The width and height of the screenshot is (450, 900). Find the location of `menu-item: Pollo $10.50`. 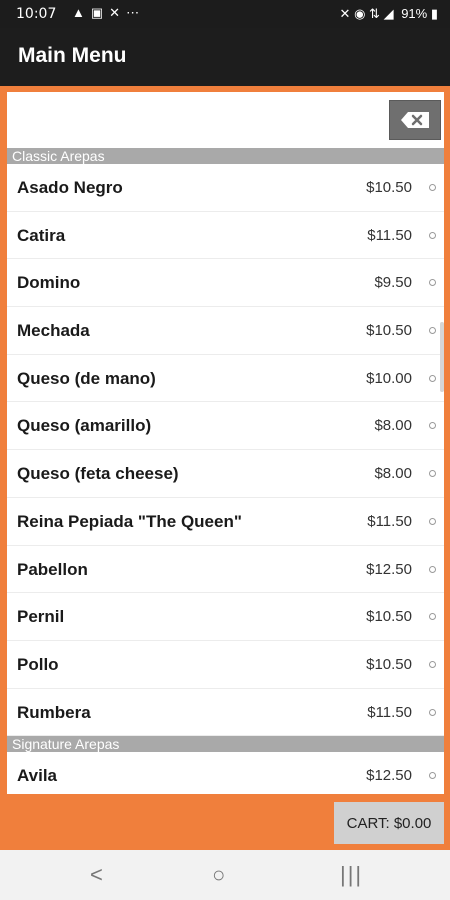

menu-item: Pollo $10.50 is located at coordinates (225, 665).